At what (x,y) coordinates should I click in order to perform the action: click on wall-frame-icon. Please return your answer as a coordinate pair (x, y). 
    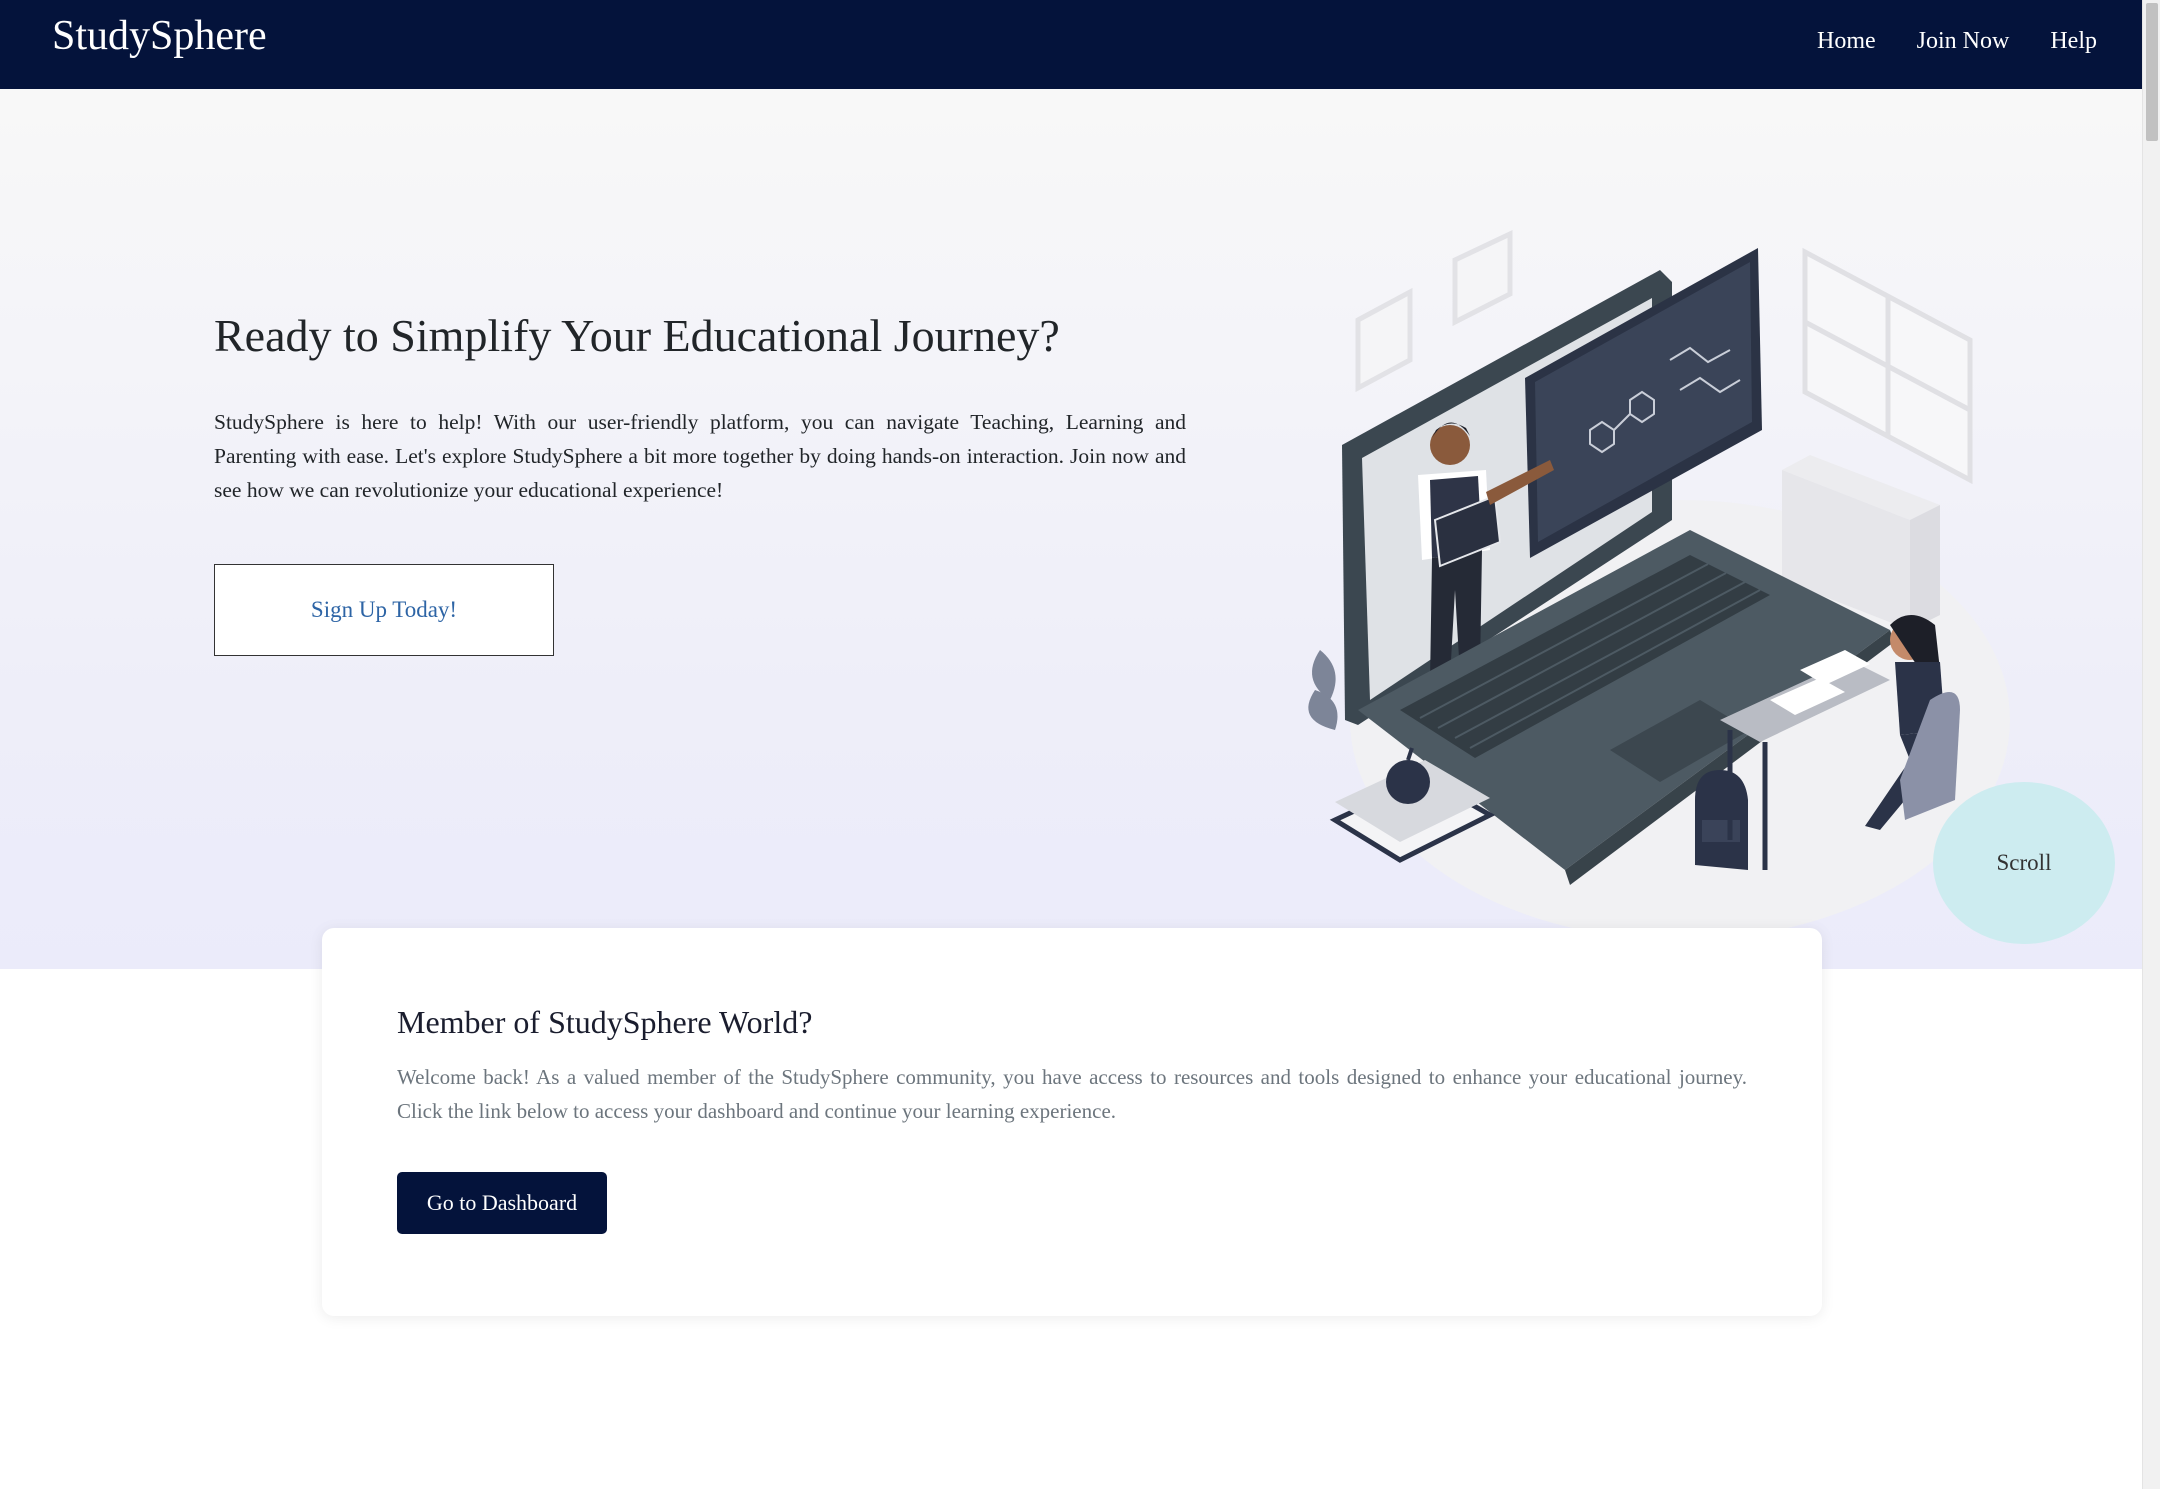
    Looking at the image, I should click on (1434, 311).